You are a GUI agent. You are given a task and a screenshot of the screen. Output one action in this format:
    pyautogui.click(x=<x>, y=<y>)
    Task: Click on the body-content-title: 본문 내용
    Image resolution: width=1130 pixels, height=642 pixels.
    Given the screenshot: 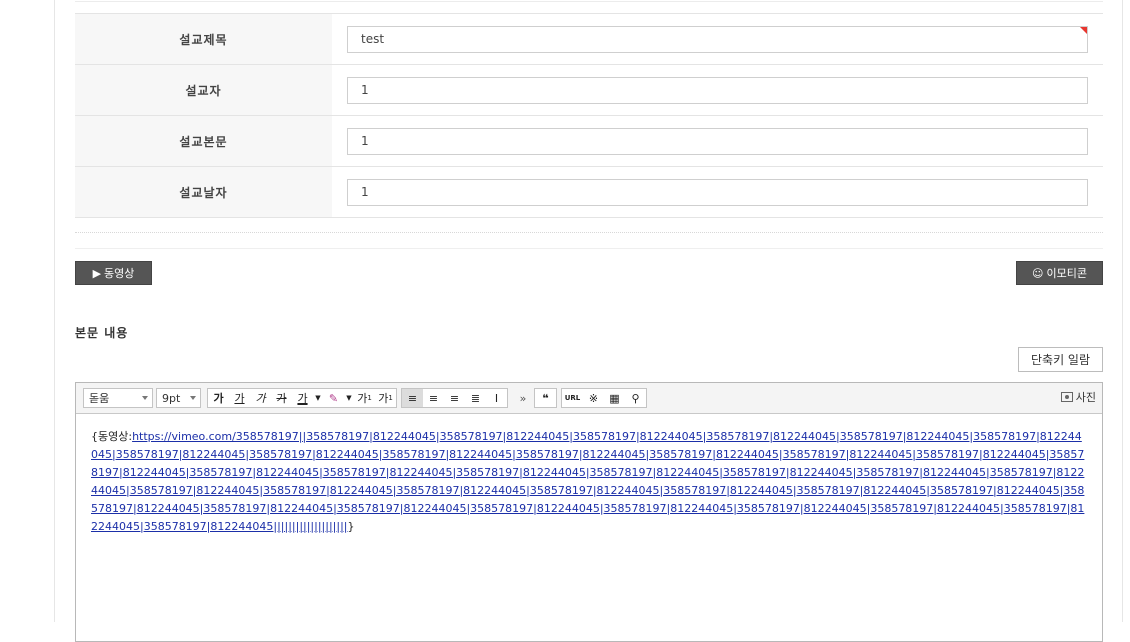 What is the action you would take?
    pyautogui.click(x=102, y=333)
    